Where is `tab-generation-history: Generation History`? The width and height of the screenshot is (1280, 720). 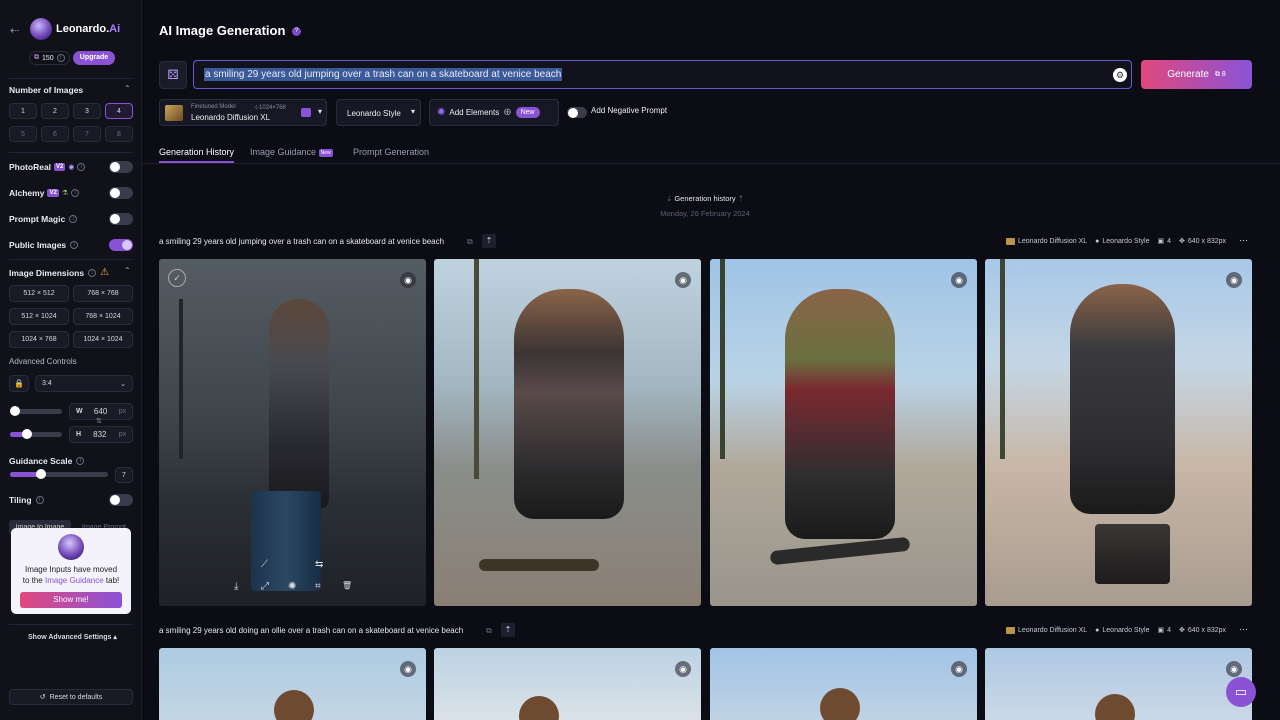
tab-generation-history: Generation History is located at coordinates (196, 152).